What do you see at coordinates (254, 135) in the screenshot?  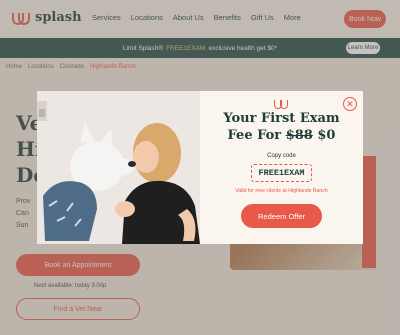 I see `fee-label: Fee For` at bounding box center [254, 135].